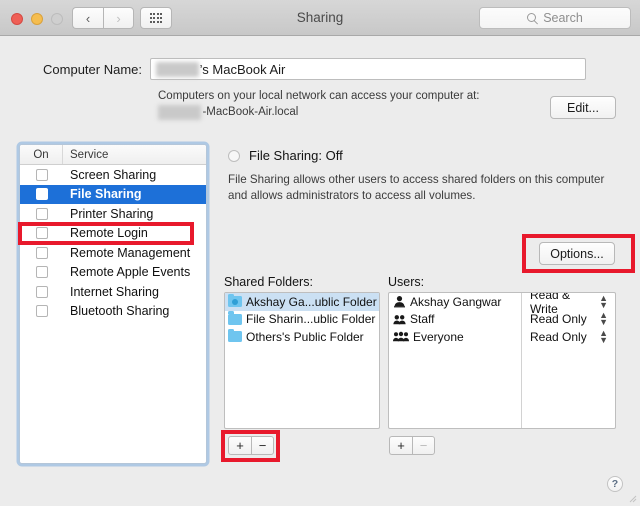  I want to click on service-label: Remote Management, so click(130, 252).